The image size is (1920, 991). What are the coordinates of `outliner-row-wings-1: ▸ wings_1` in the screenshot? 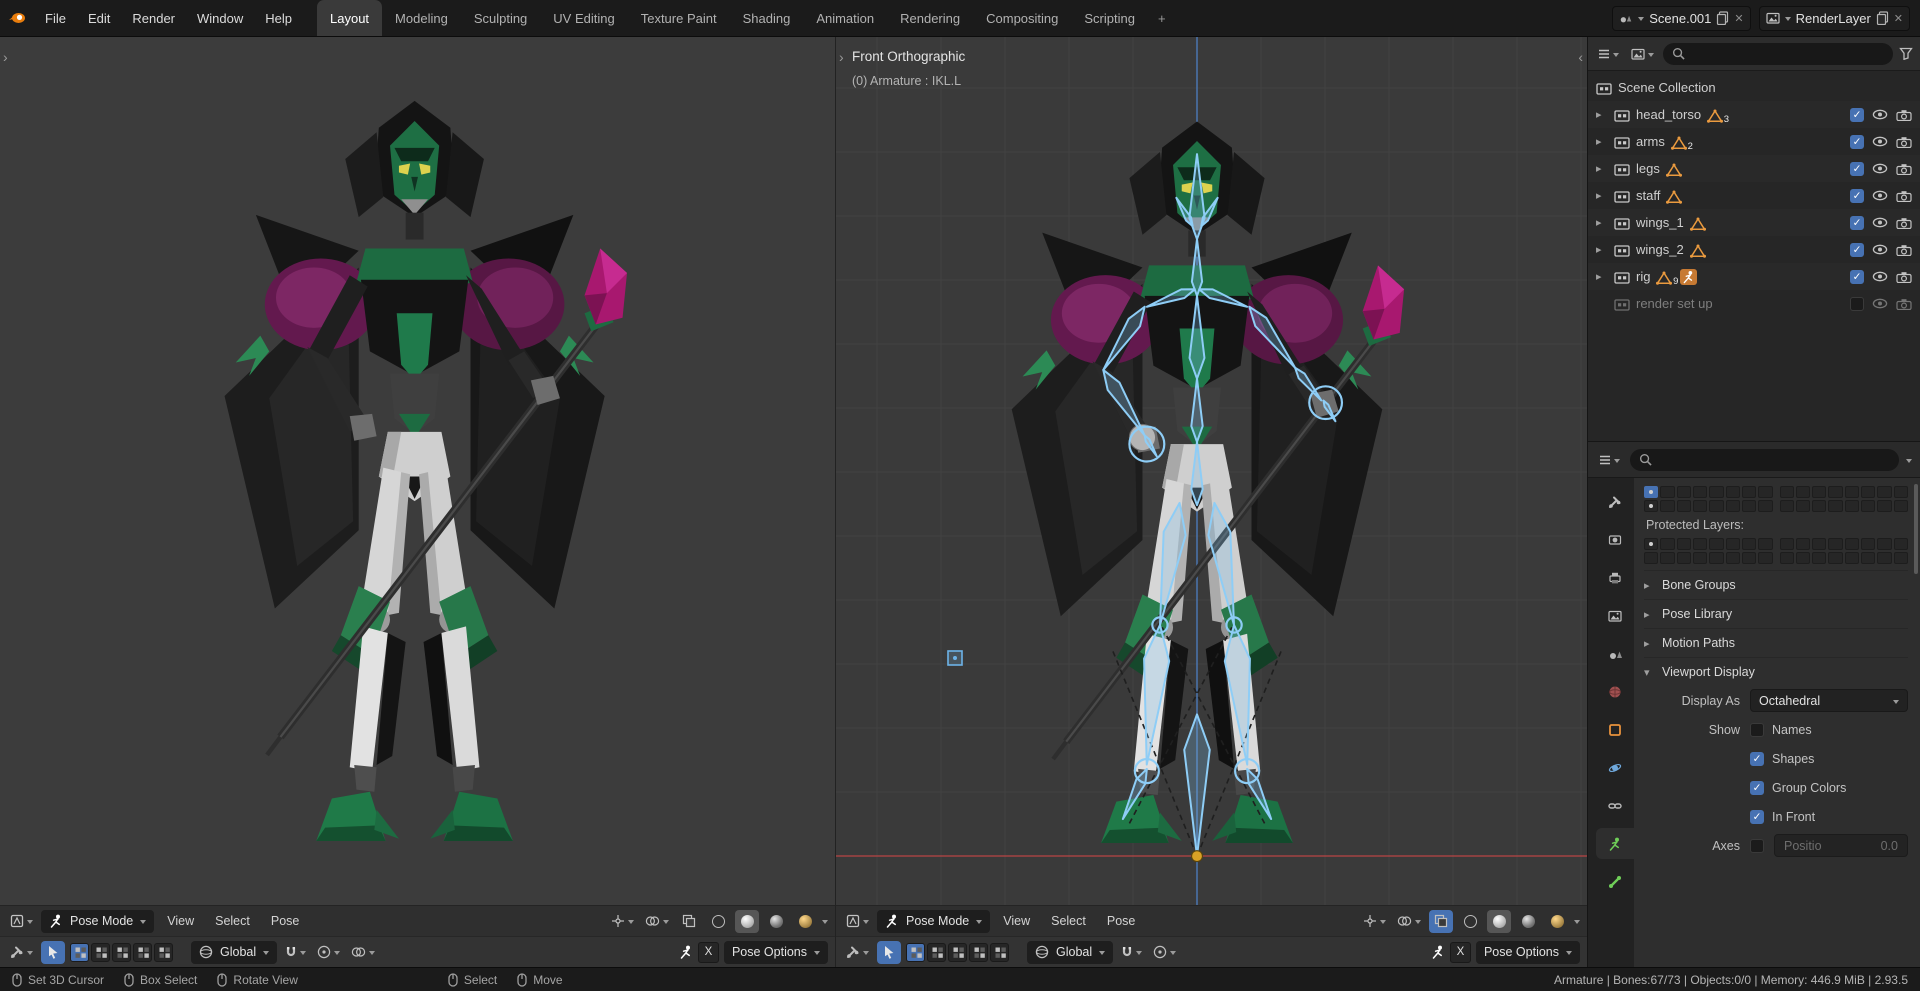 It's located at (1754, 222).